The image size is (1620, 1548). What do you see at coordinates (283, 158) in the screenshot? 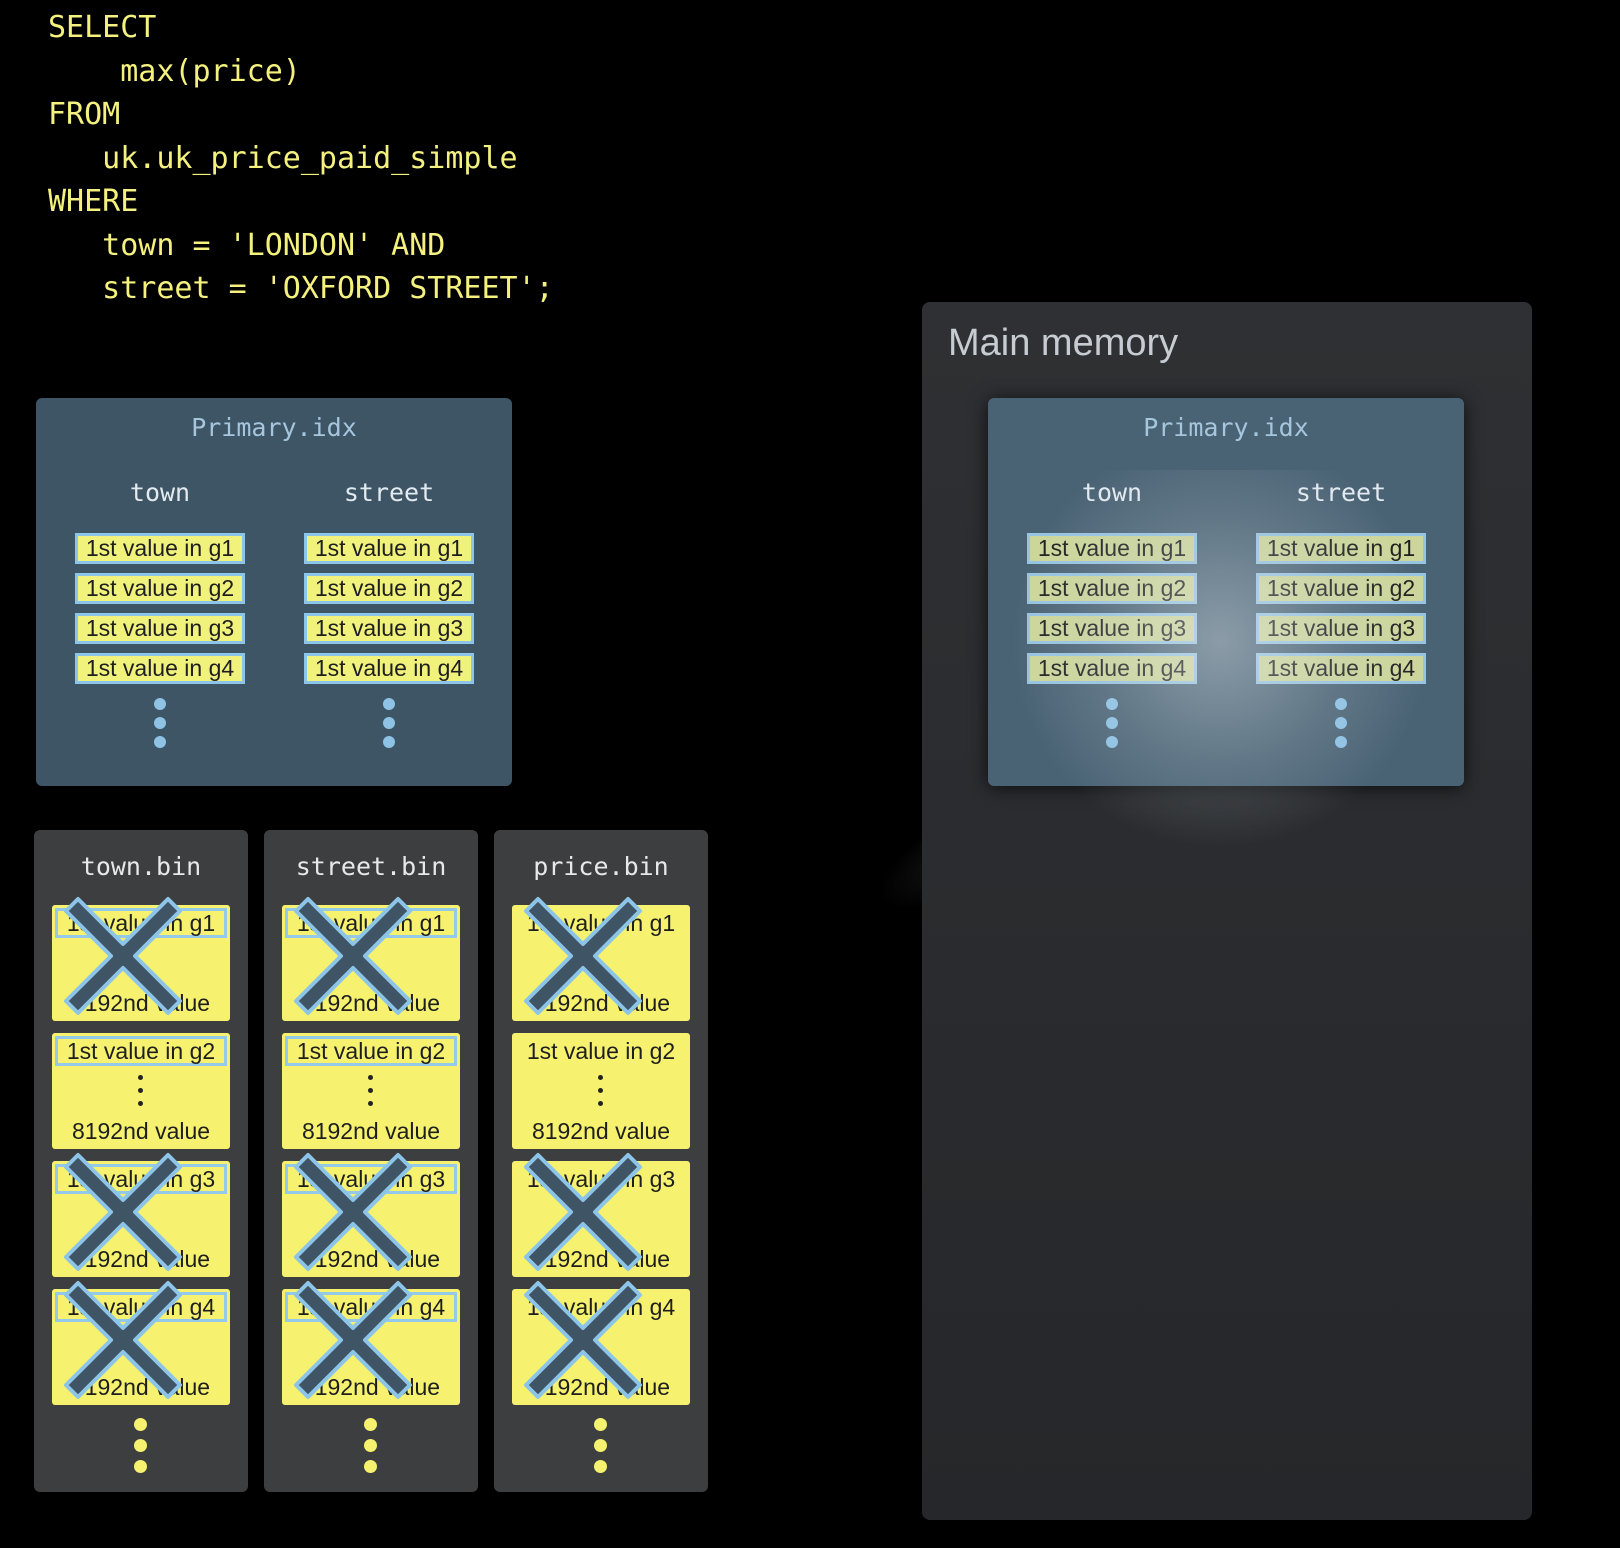
I see `sql-line: uk.uk_price_paid_simple` at bounding box center [283, 158].